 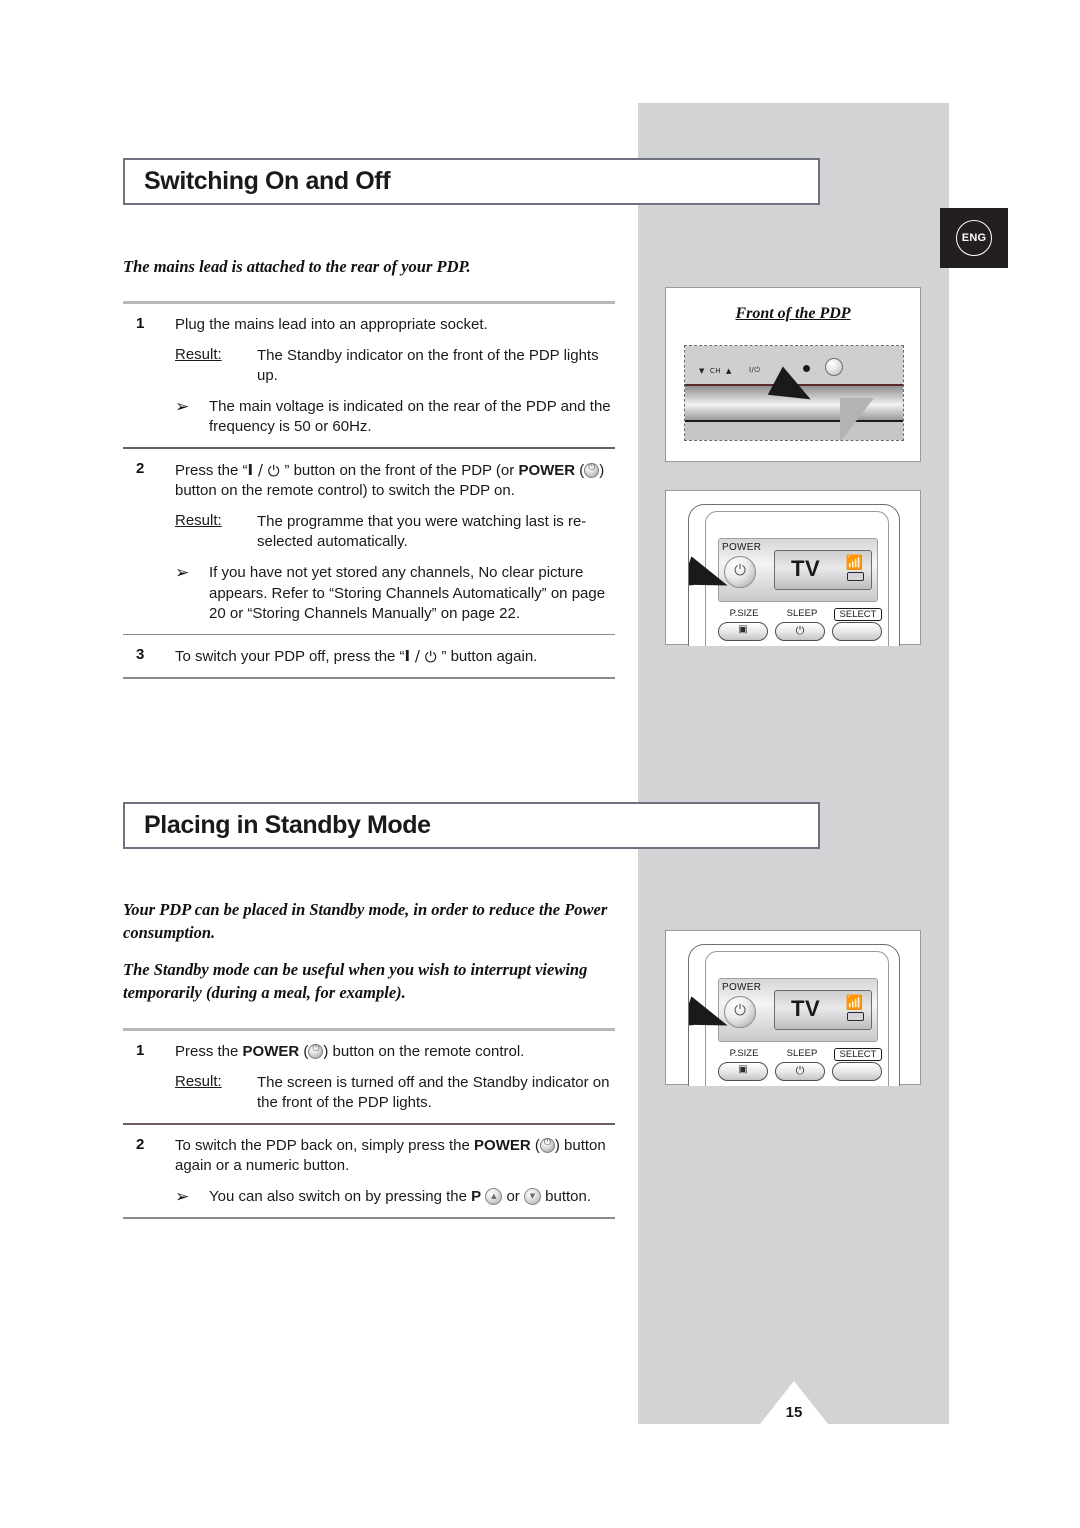 What do you see at coordinates (471, 181) in the screenshot?
I see `section-heading-switching-on-and-off: Switching On and Off` at bounding box center [471, 181].